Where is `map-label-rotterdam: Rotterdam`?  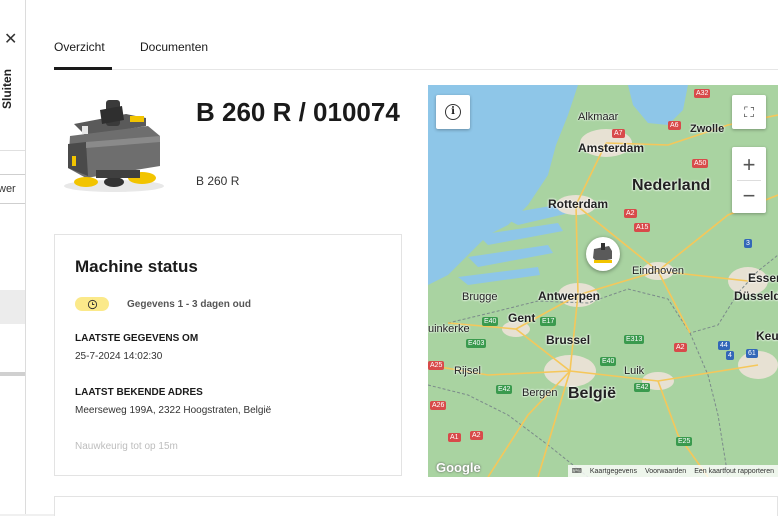 map-label-rotterdam: Rotterdam is located at coordinates (578, 204).